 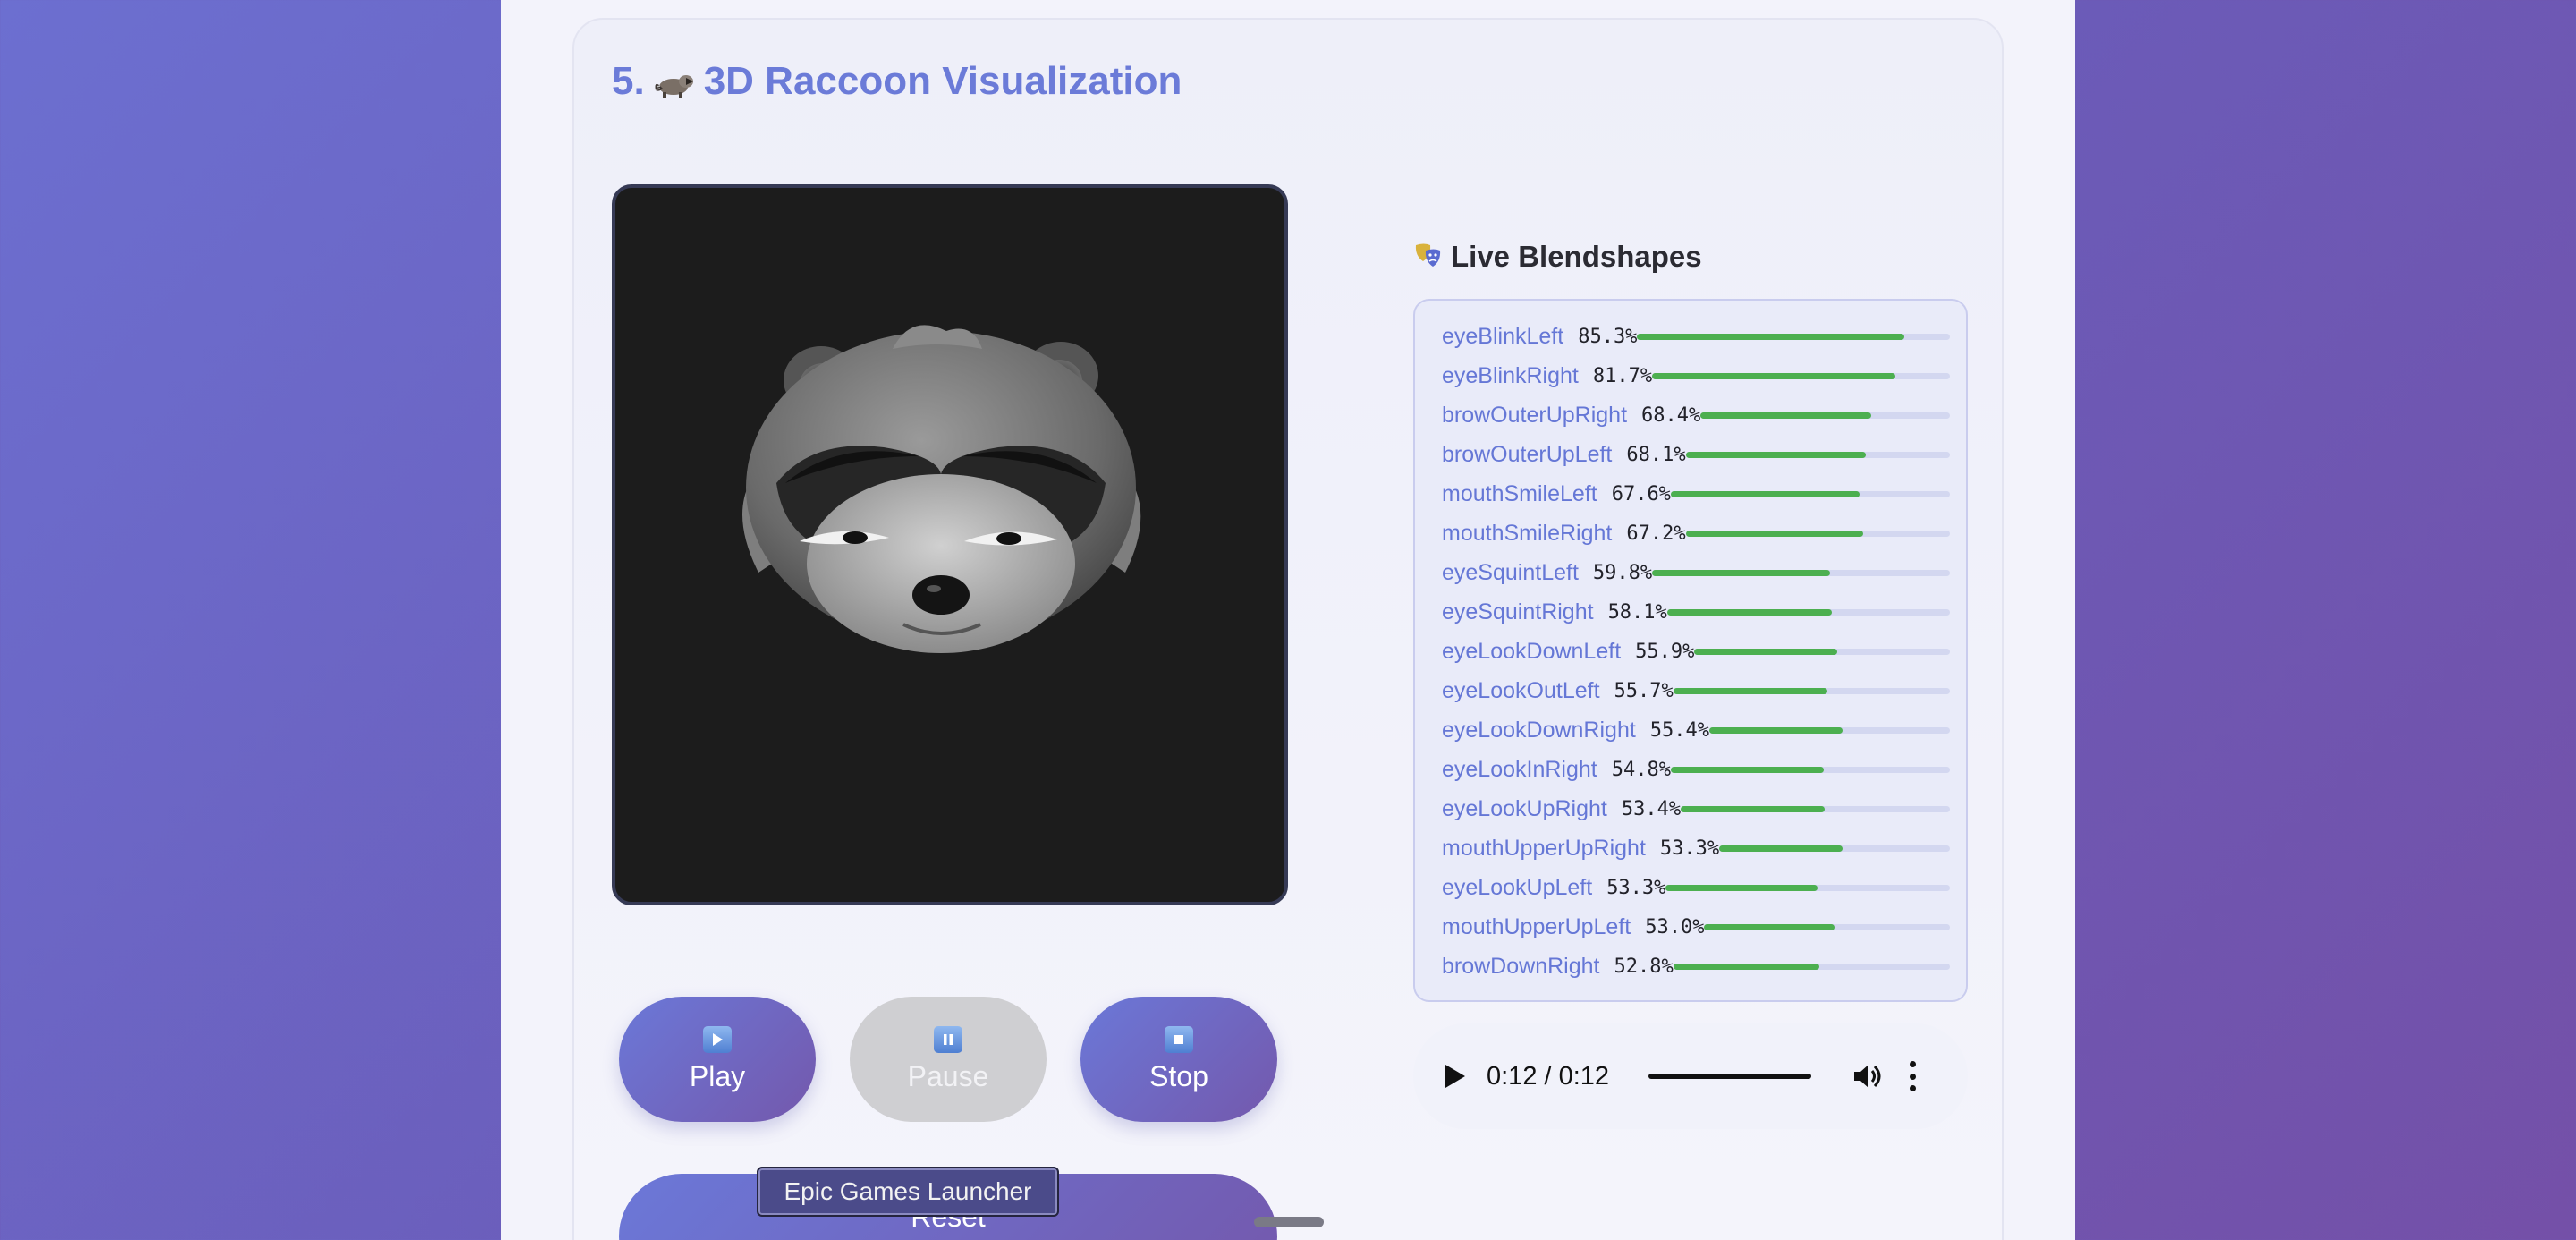 What do you see at coordinates (1701, 494) in the screenshot?
I see `blendshape-row: mouthSmileLeft 67.6%` at bounding box center [1701, 494].